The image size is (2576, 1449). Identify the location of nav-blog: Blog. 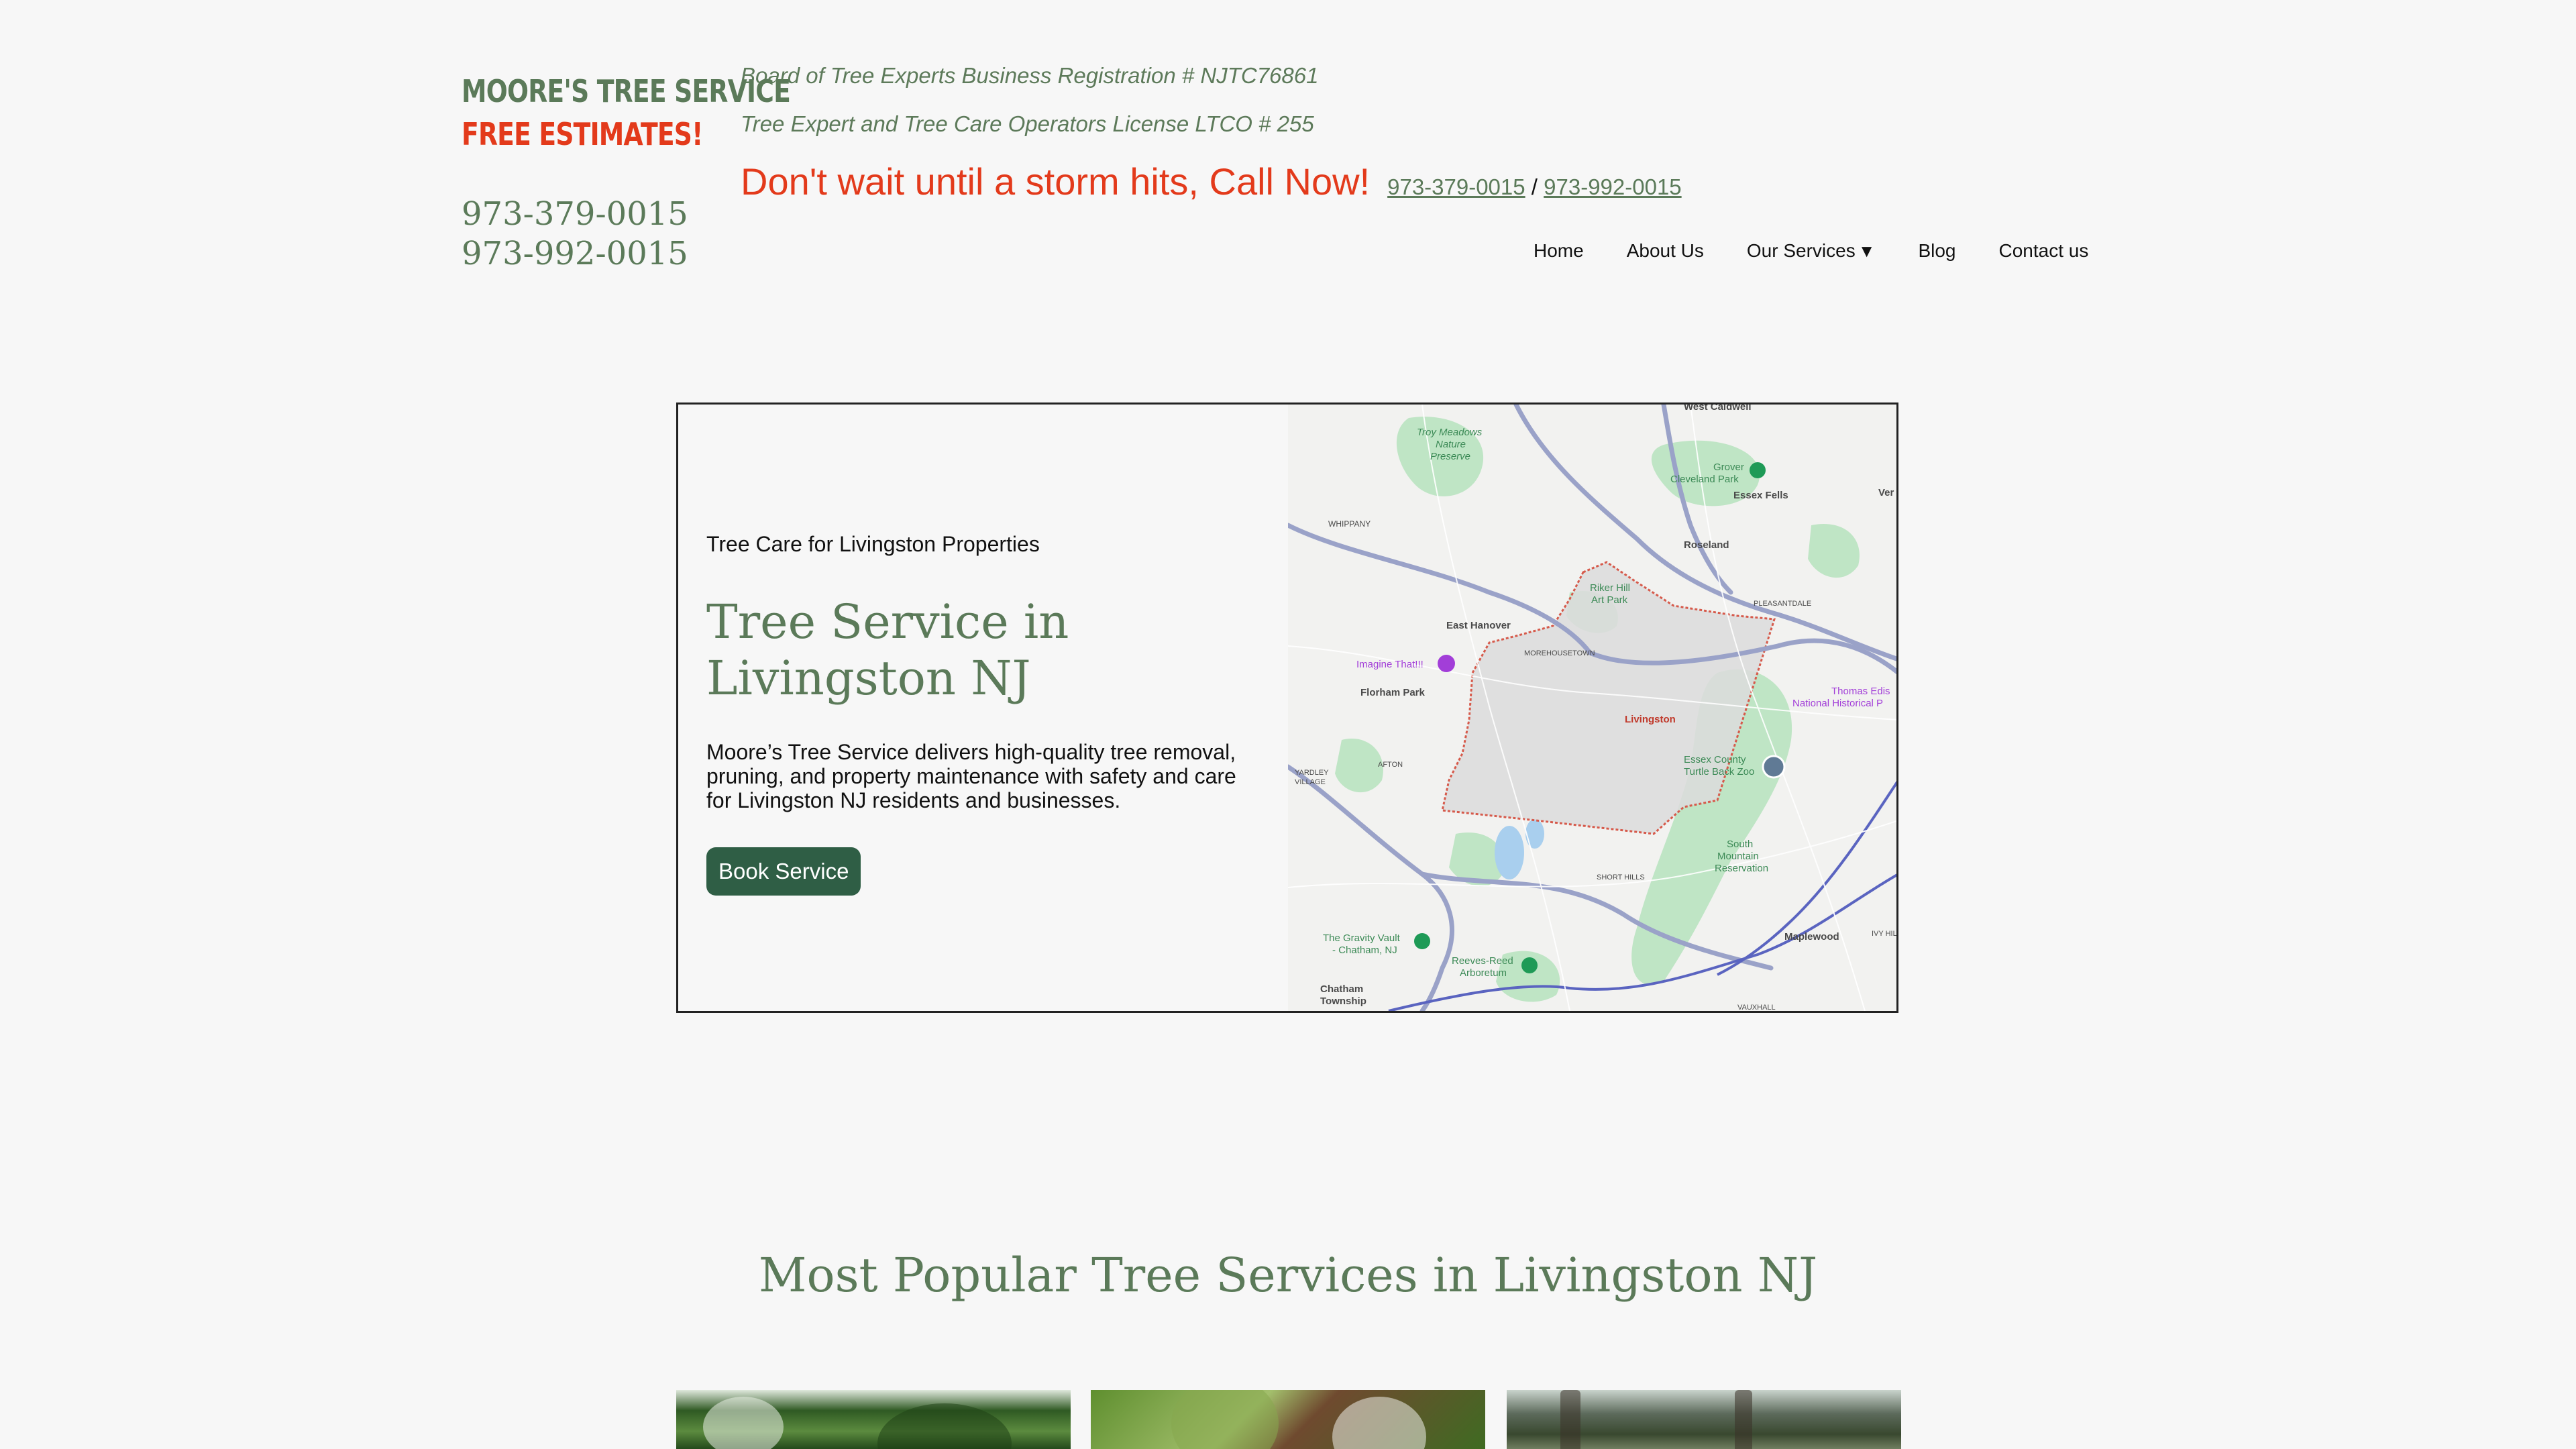
(1936, 251).